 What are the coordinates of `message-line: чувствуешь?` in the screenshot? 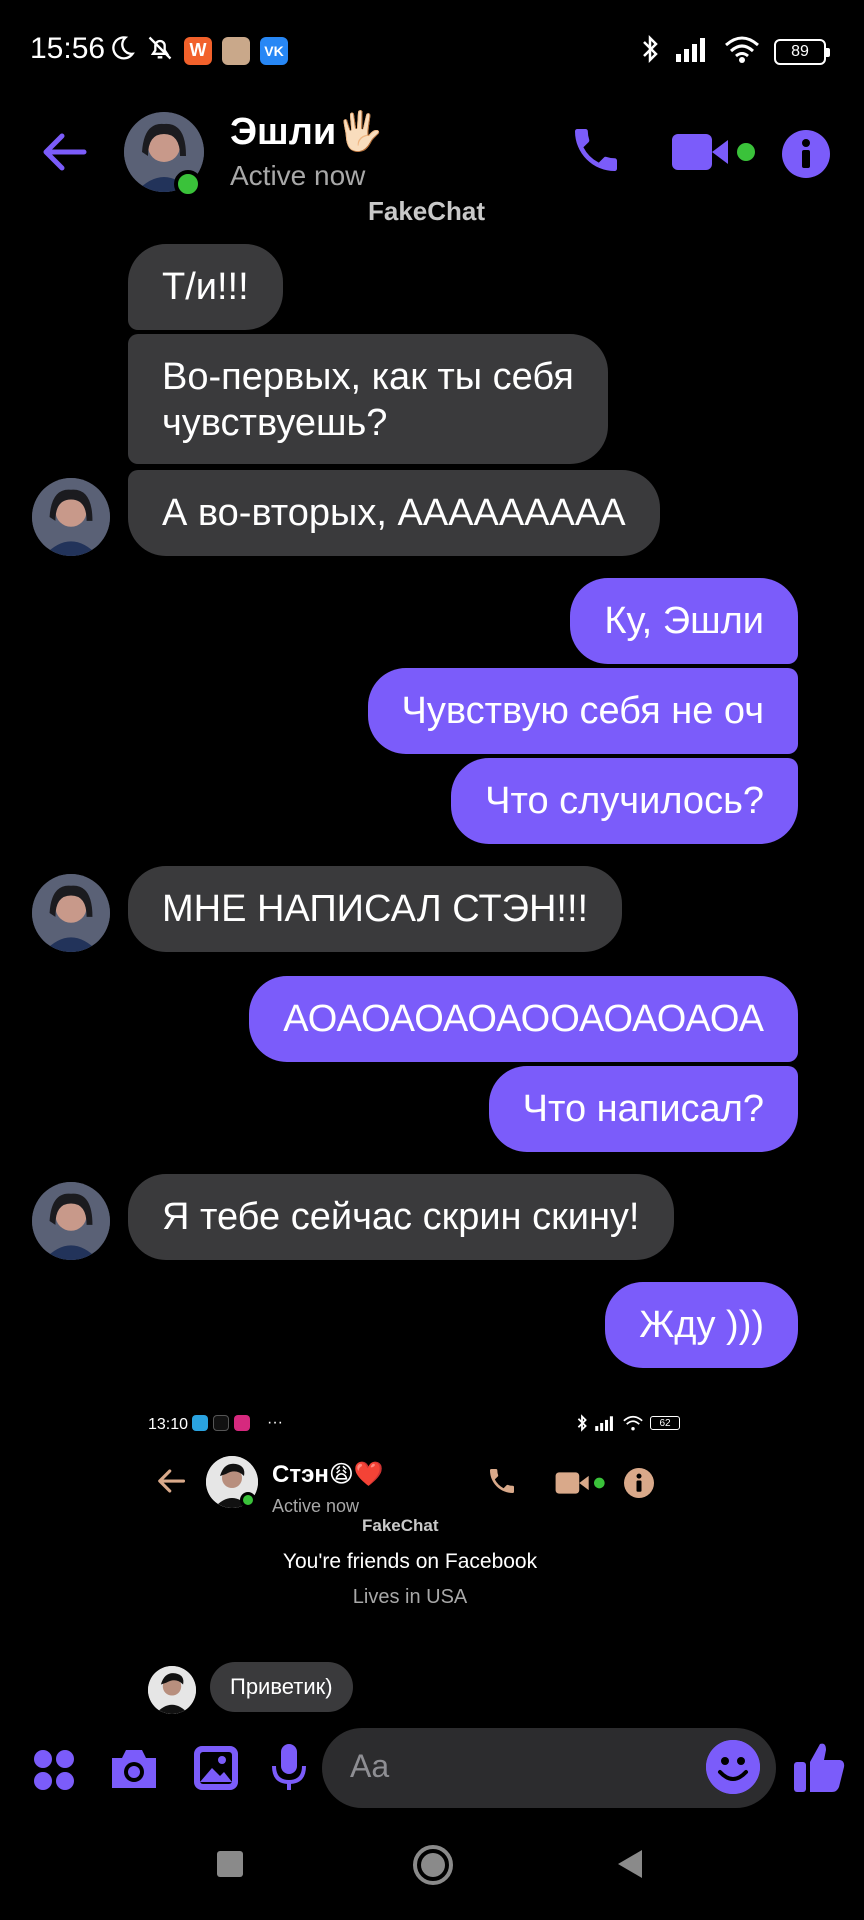 It's located at (275, 423).